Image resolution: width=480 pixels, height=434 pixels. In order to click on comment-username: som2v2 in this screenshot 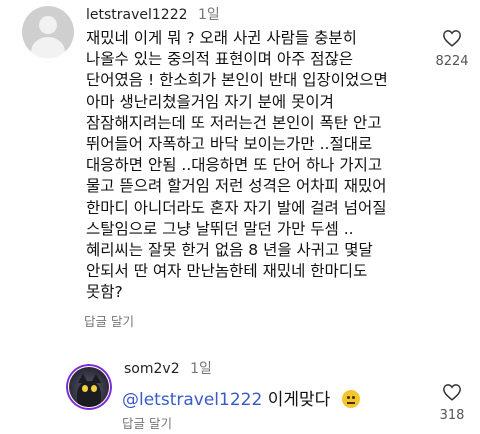, I will do `click(152, 369)`.